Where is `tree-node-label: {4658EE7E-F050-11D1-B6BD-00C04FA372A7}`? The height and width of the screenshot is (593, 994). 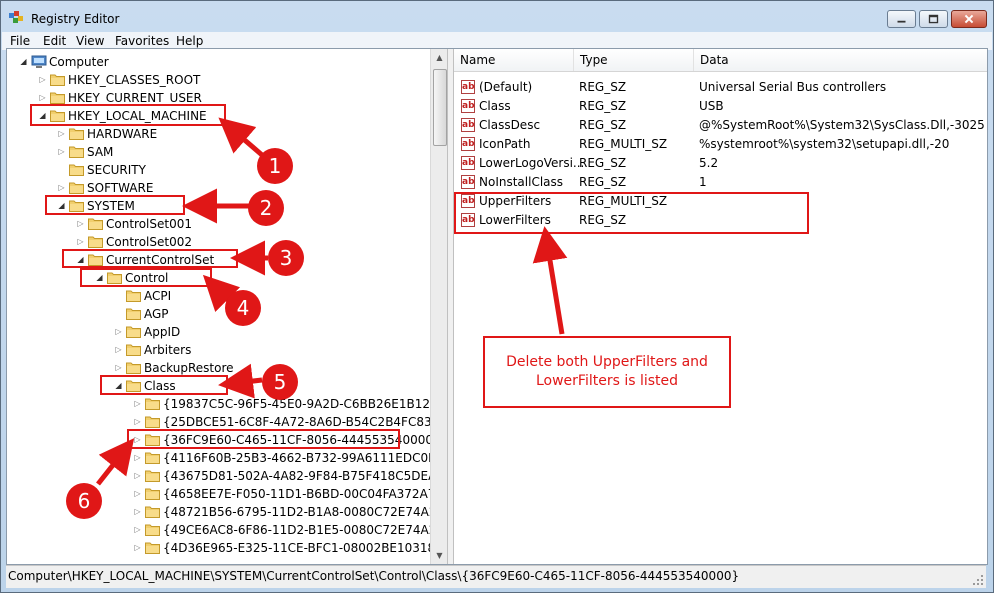 tree-node-label: {4658EE7E-F050-11D1-B6BD-00C04FA372A7} is located at coordinates (303, 494).